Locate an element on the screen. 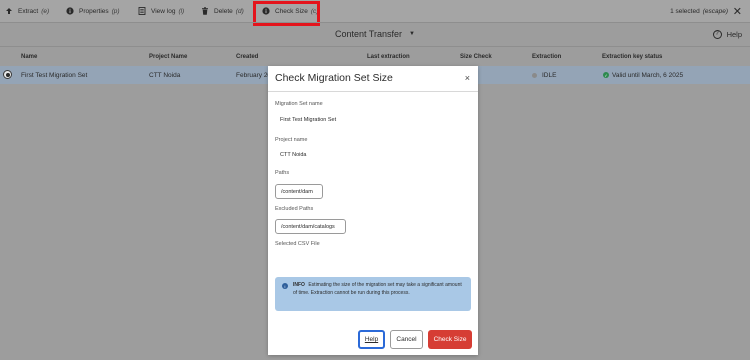  cell-project: CTT Noida is located at coordinates (165, 75).